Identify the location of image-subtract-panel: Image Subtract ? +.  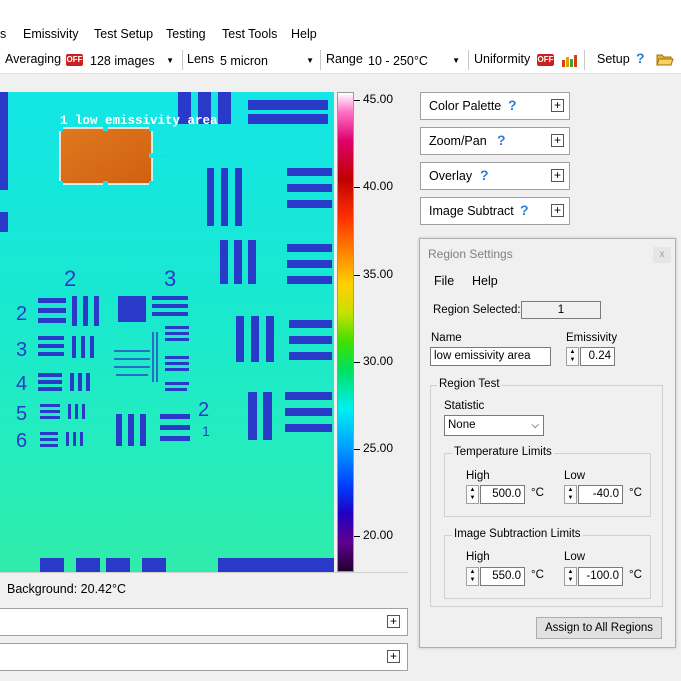
(495, 211).